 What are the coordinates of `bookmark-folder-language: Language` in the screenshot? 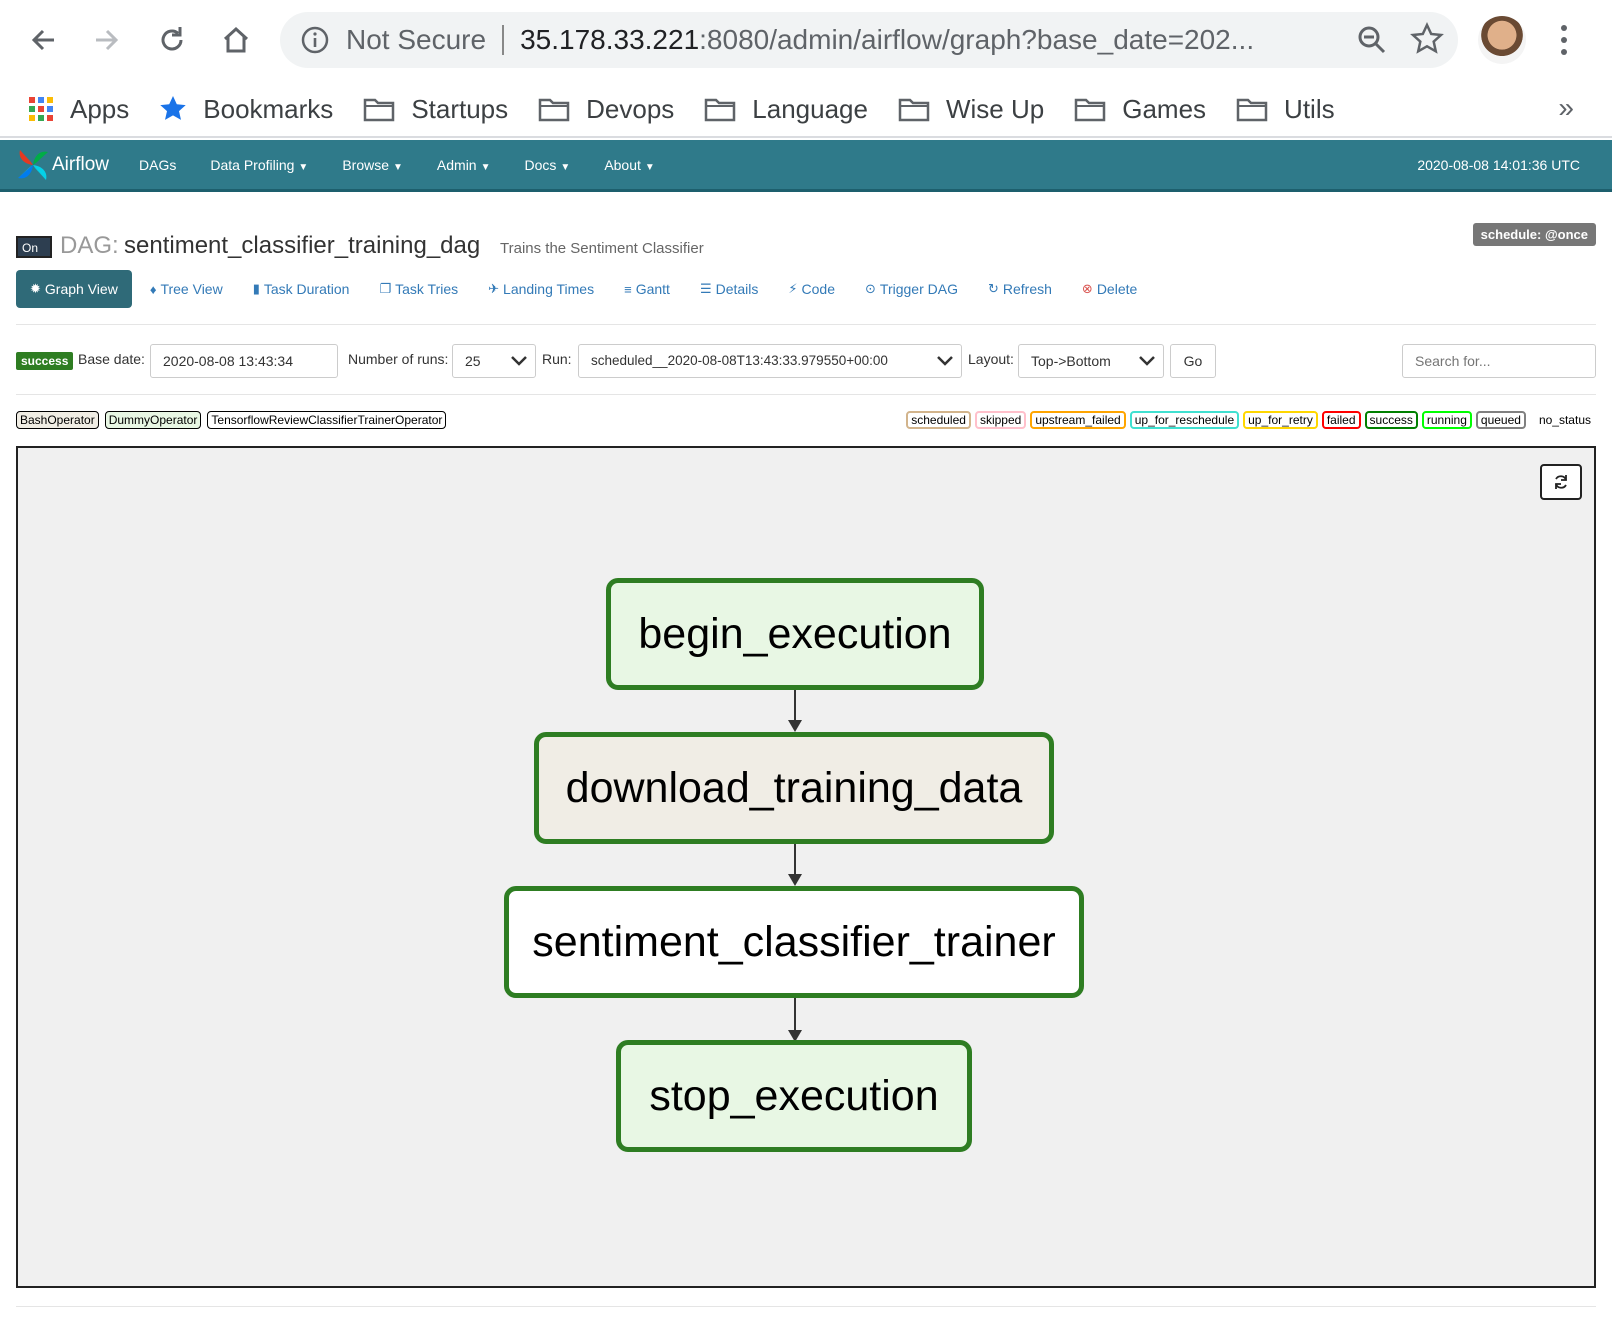 It's located at (786, 109).